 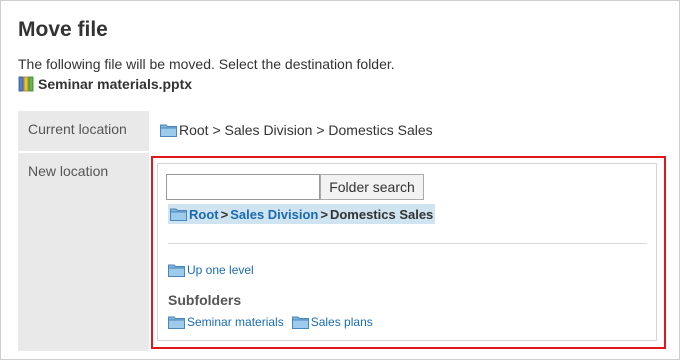 I want to click on subfolder-sales-plans: Sales plans, so click(x=332, y=322).